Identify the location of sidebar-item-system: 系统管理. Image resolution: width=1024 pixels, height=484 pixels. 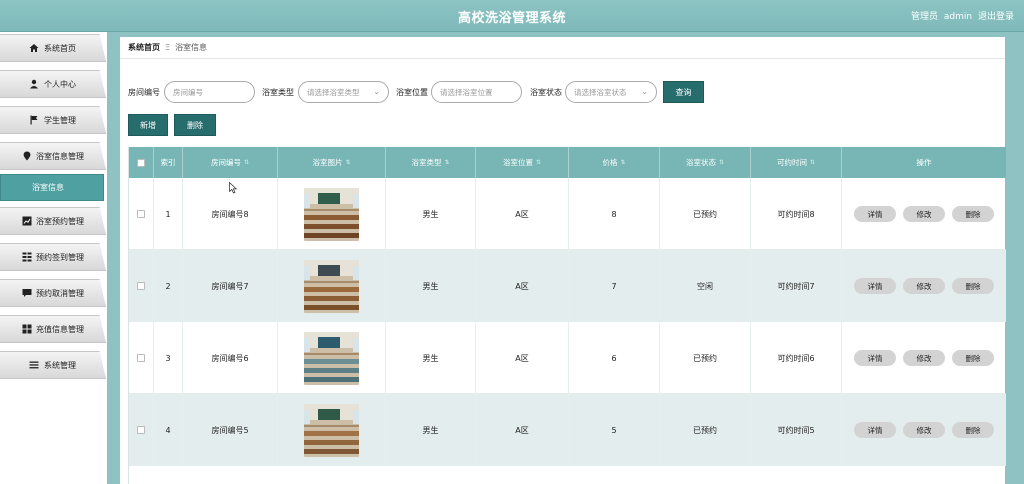
(53, 365).